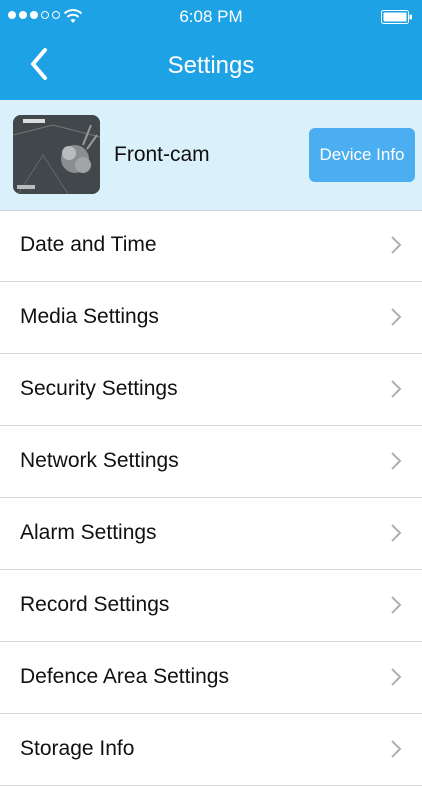 The height and width of the screenshot is (786, 422). What do you see at coordinates (211, 462) in the screenshot?
I see `settings-item-network: Network Settings` at bounding box center [211, 462].